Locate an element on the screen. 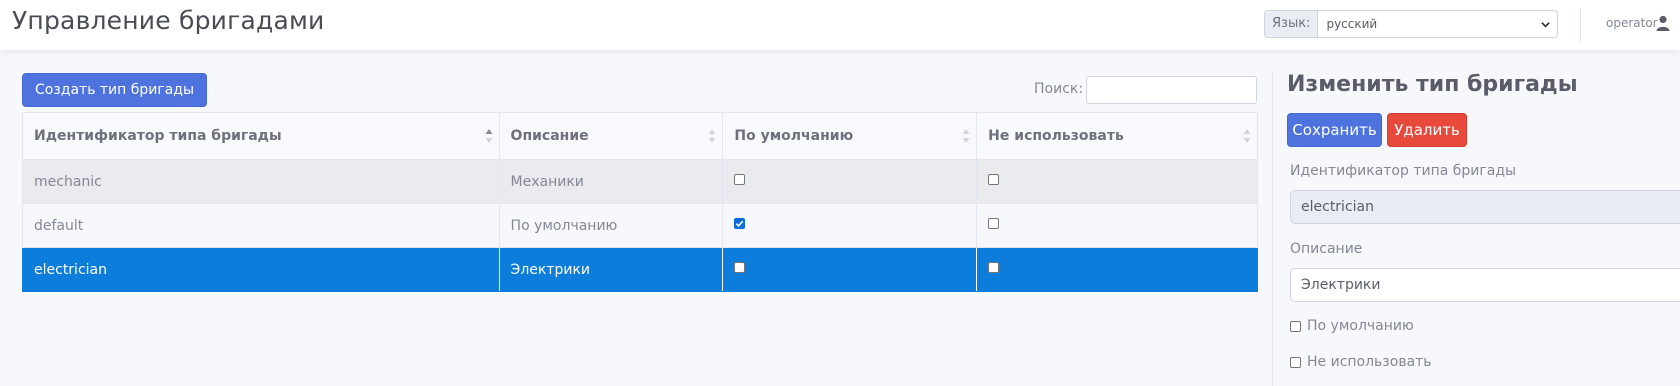  cell-id: default is located at coordinates (261, 225).